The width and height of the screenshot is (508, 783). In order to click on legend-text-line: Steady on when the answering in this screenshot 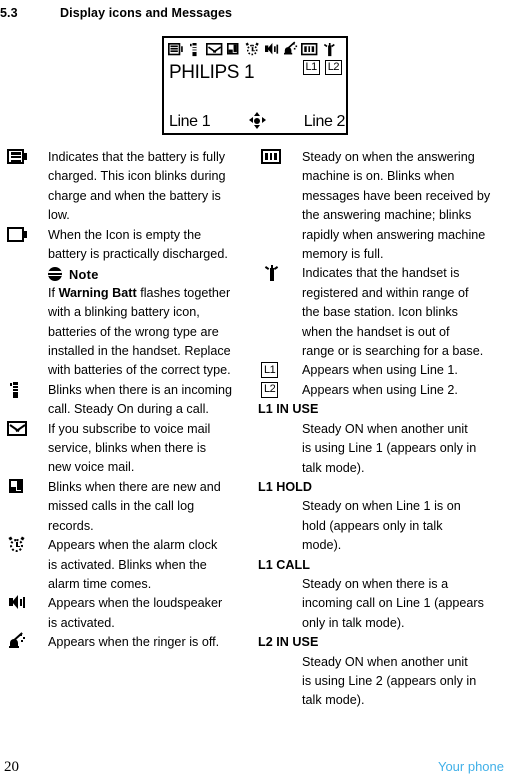, I will do `click(388, 157)`.